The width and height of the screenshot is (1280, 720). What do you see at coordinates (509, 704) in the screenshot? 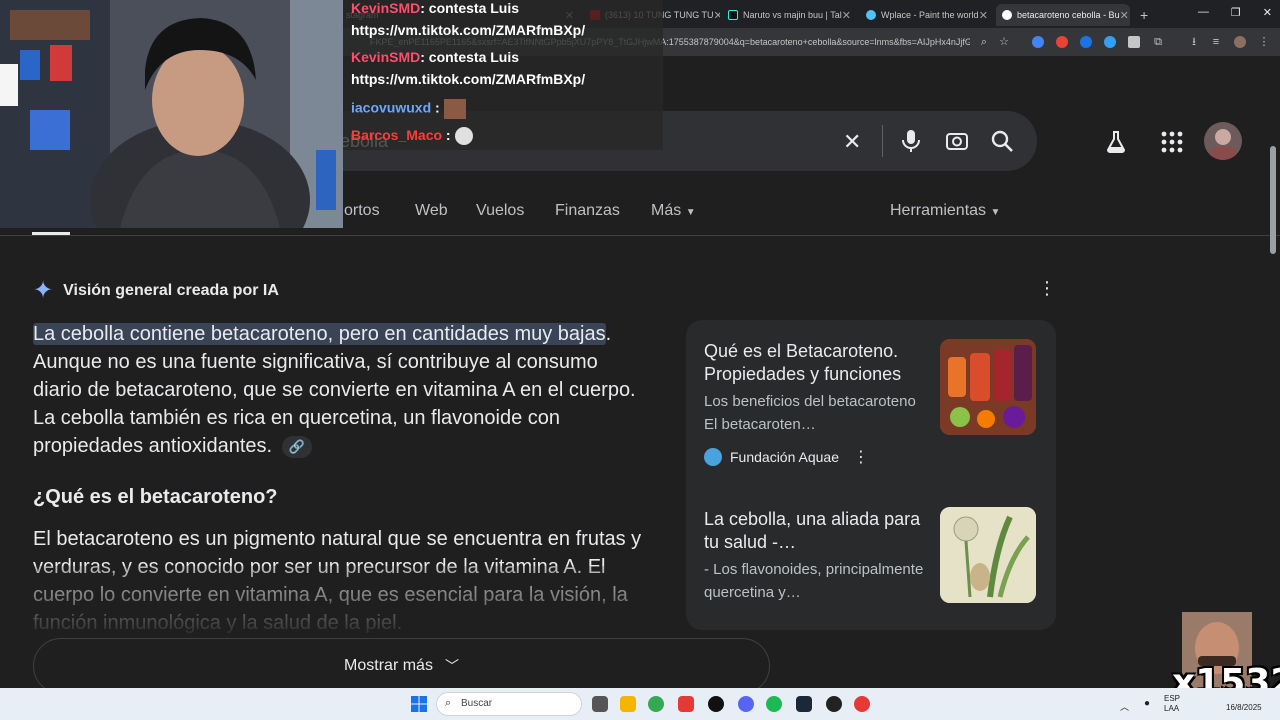
I see `taskbar-search: ⌕ Buscar` at bounding box center [509, 704].